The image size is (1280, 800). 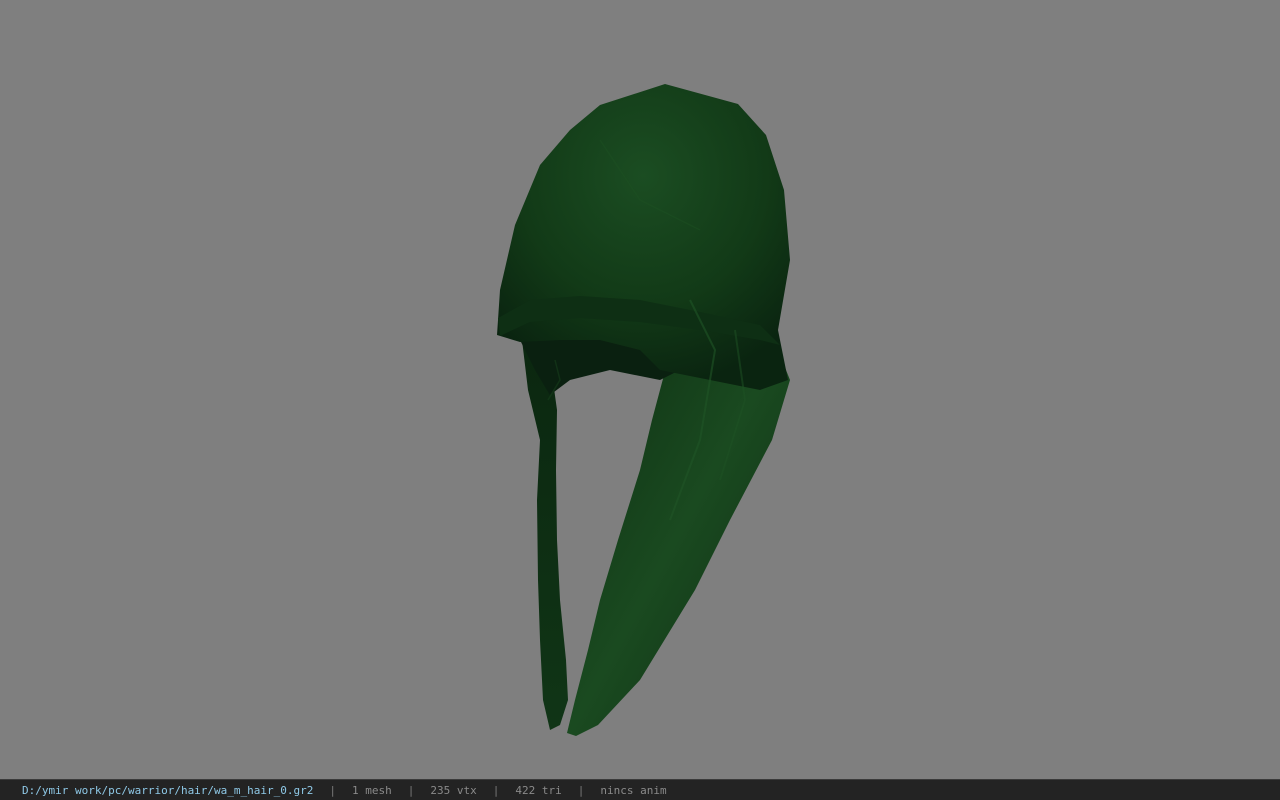 I want to click on hood-tail-right, so click(x=678, y=533).